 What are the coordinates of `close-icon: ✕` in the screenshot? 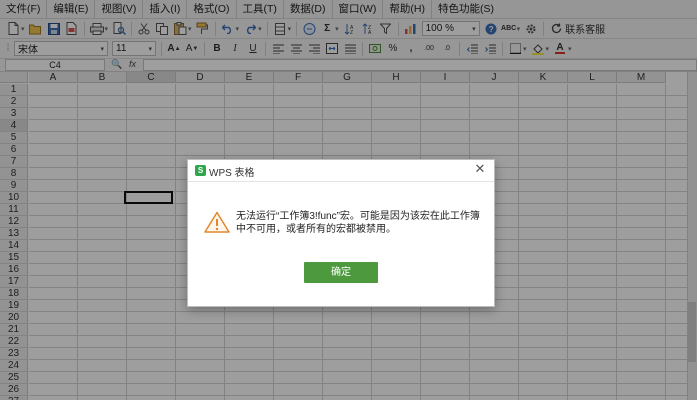 It's located at (480, 169).